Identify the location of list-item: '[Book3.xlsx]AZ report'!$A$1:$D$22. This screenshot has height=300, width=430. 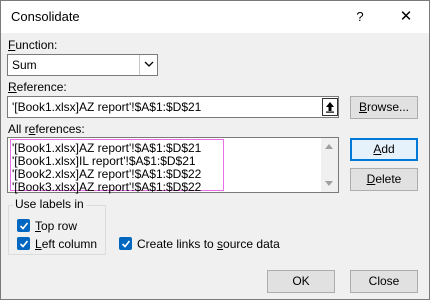
(106, 187).